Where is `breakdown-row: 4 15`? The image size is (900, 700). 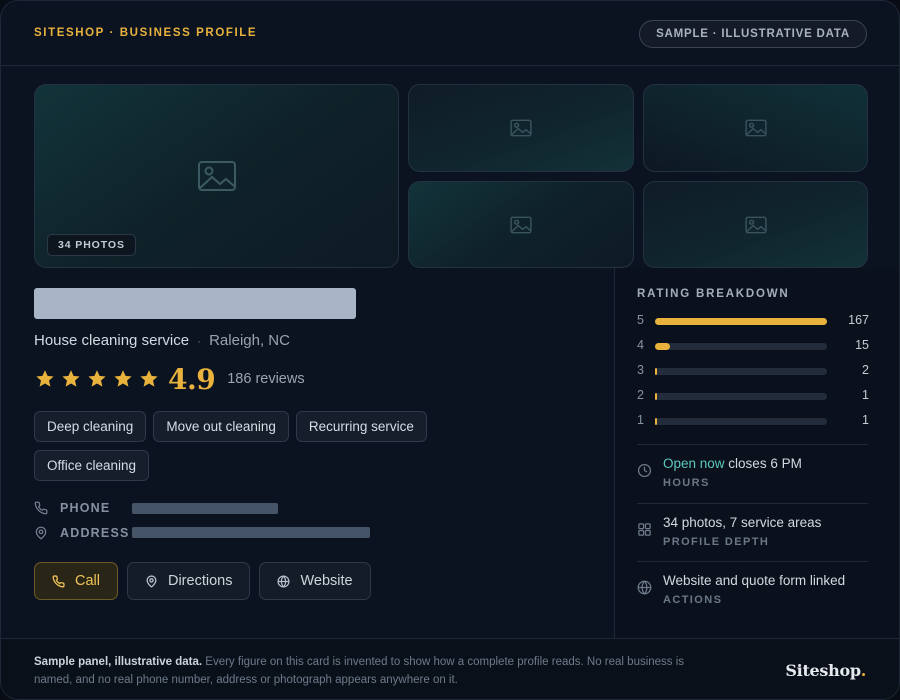 breakdown-row: 4 15 is located at coordinates (753, 346).